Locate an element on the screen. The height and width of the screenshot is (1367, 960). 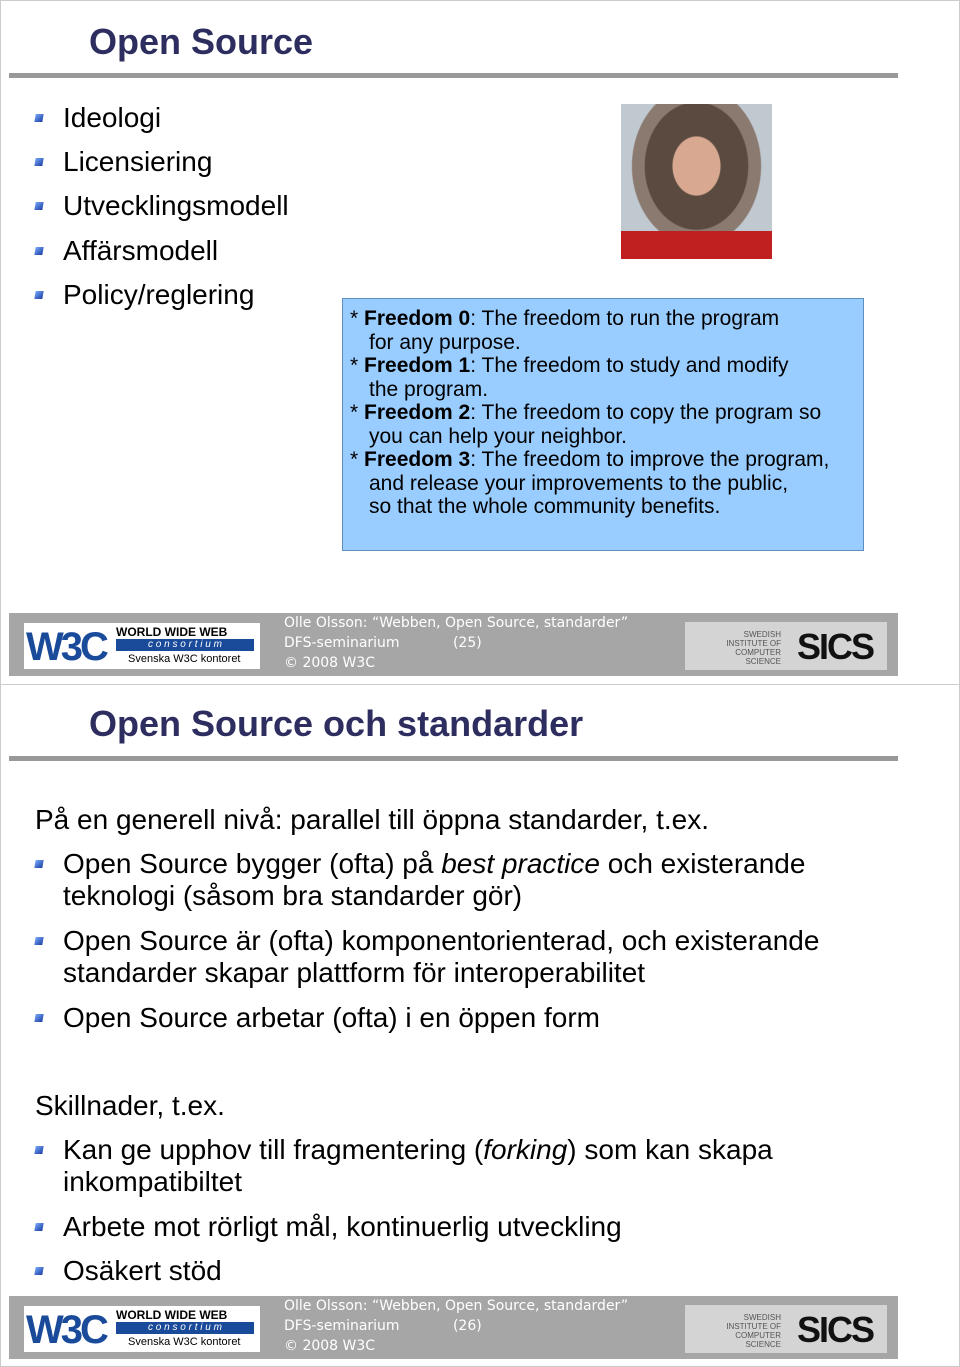
portrait-photo is located at coordinates (696, 181).